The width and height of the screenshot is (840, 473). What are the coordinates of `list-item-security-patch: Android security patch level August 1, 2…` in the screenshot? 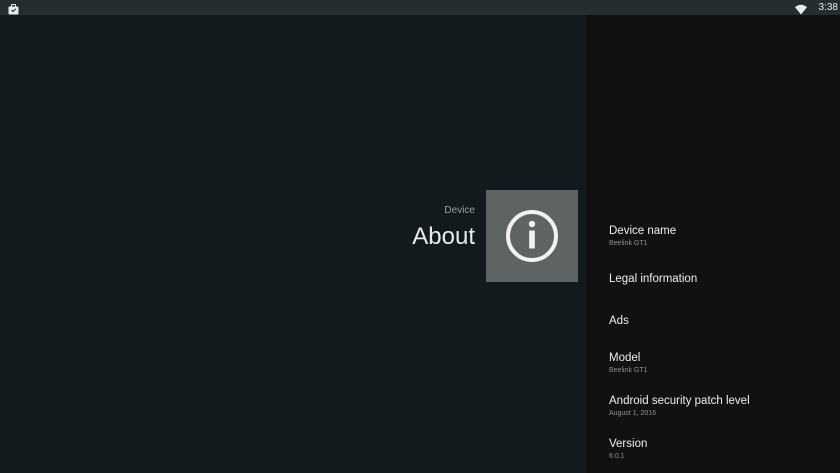 It's located at (719, 406).